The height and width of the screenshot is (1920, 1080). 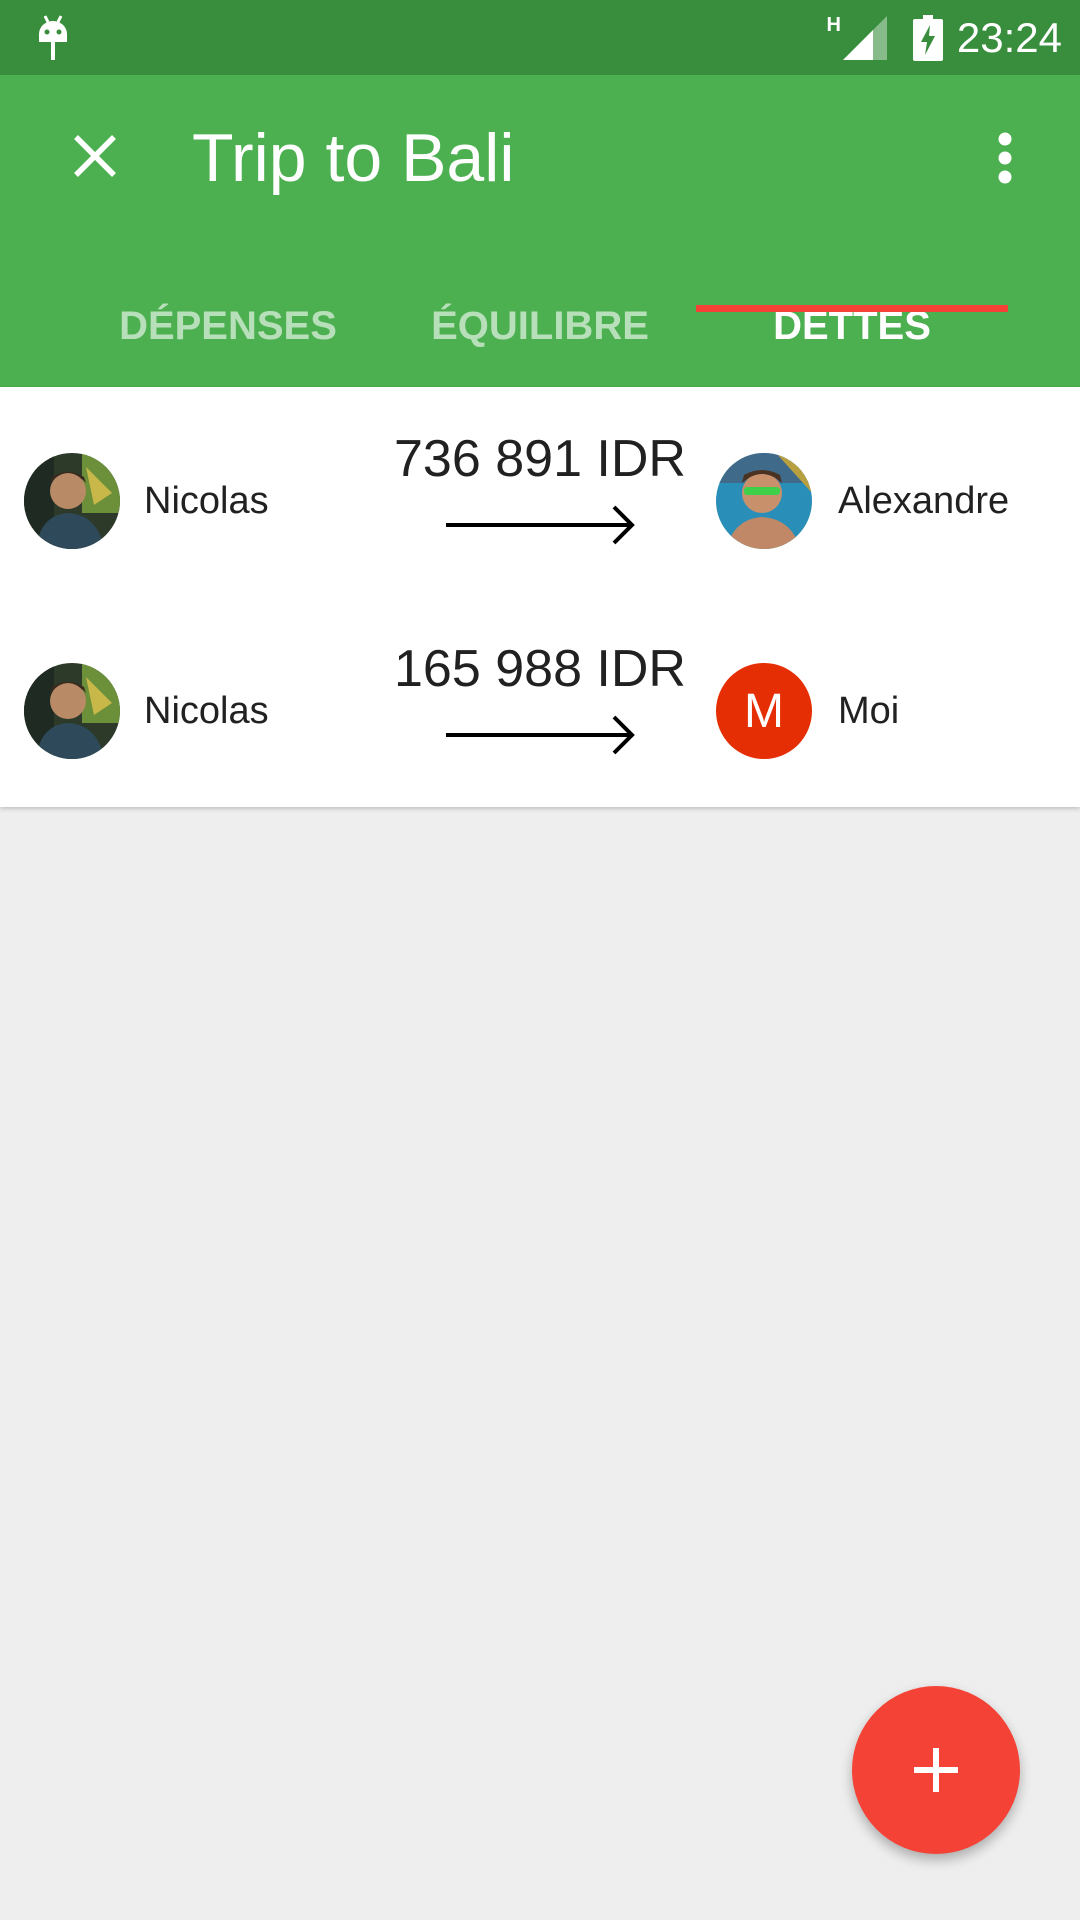 I want to click on signal-icon, so click(x=864, y=37).